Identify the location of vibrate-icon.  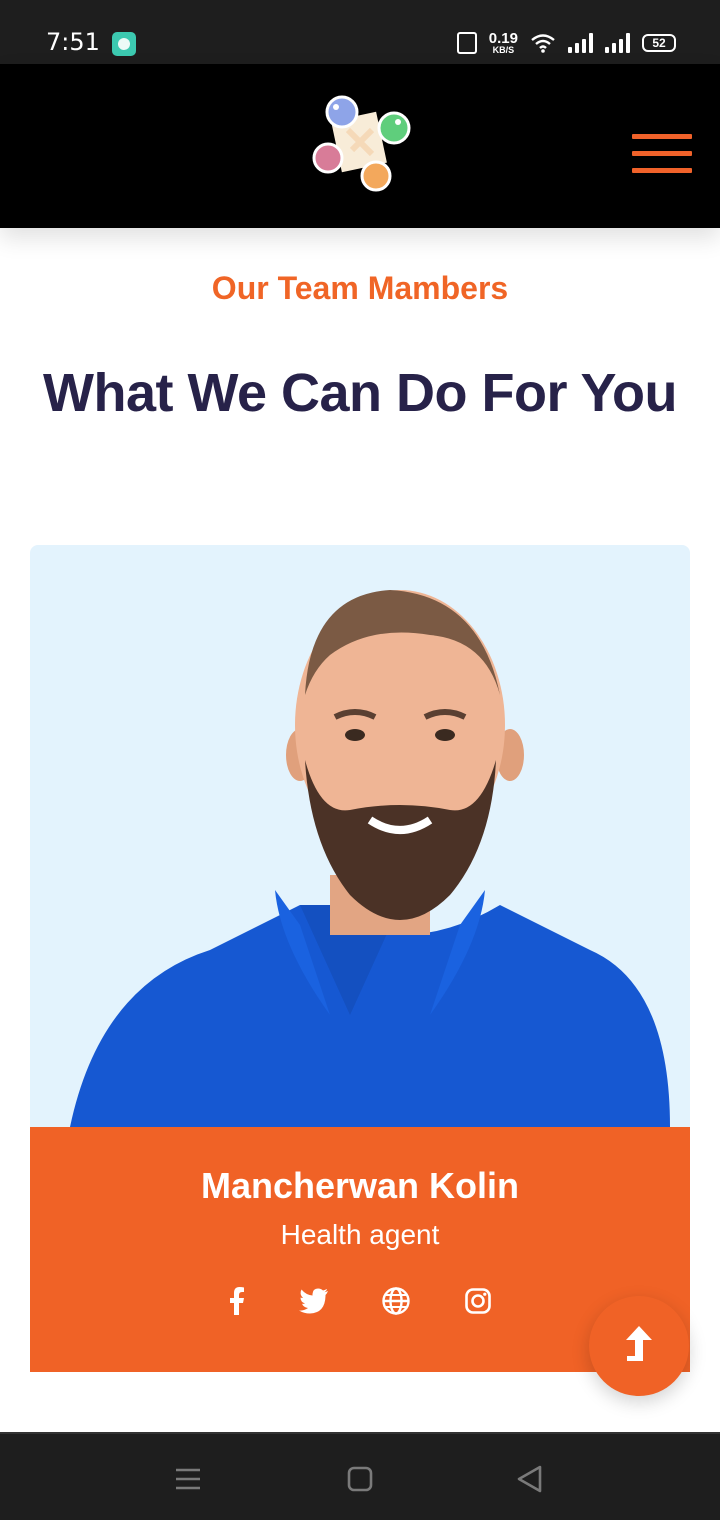
(466, 43).